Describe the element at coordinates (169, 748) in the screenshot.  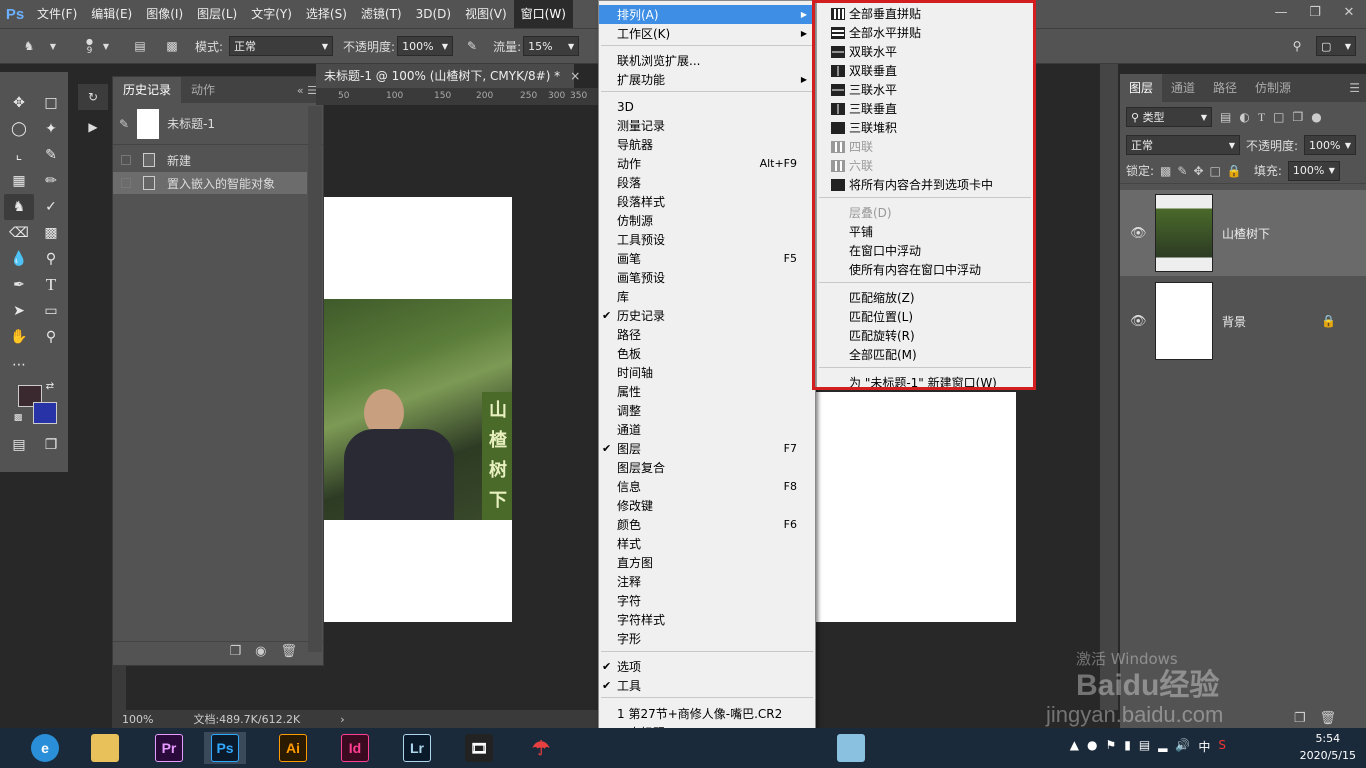
I see `premiere-icon: Pr` at that location.